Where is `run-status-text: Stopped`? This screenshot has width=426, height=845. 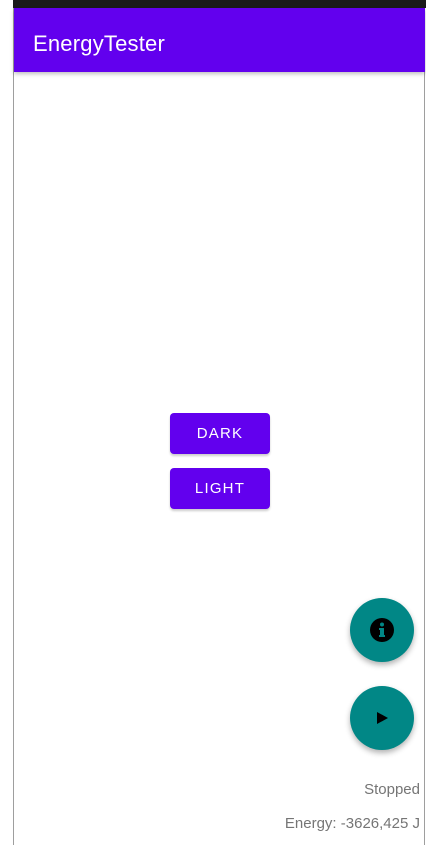 run-status-text: Stopped is located at coordinates (392, 789).